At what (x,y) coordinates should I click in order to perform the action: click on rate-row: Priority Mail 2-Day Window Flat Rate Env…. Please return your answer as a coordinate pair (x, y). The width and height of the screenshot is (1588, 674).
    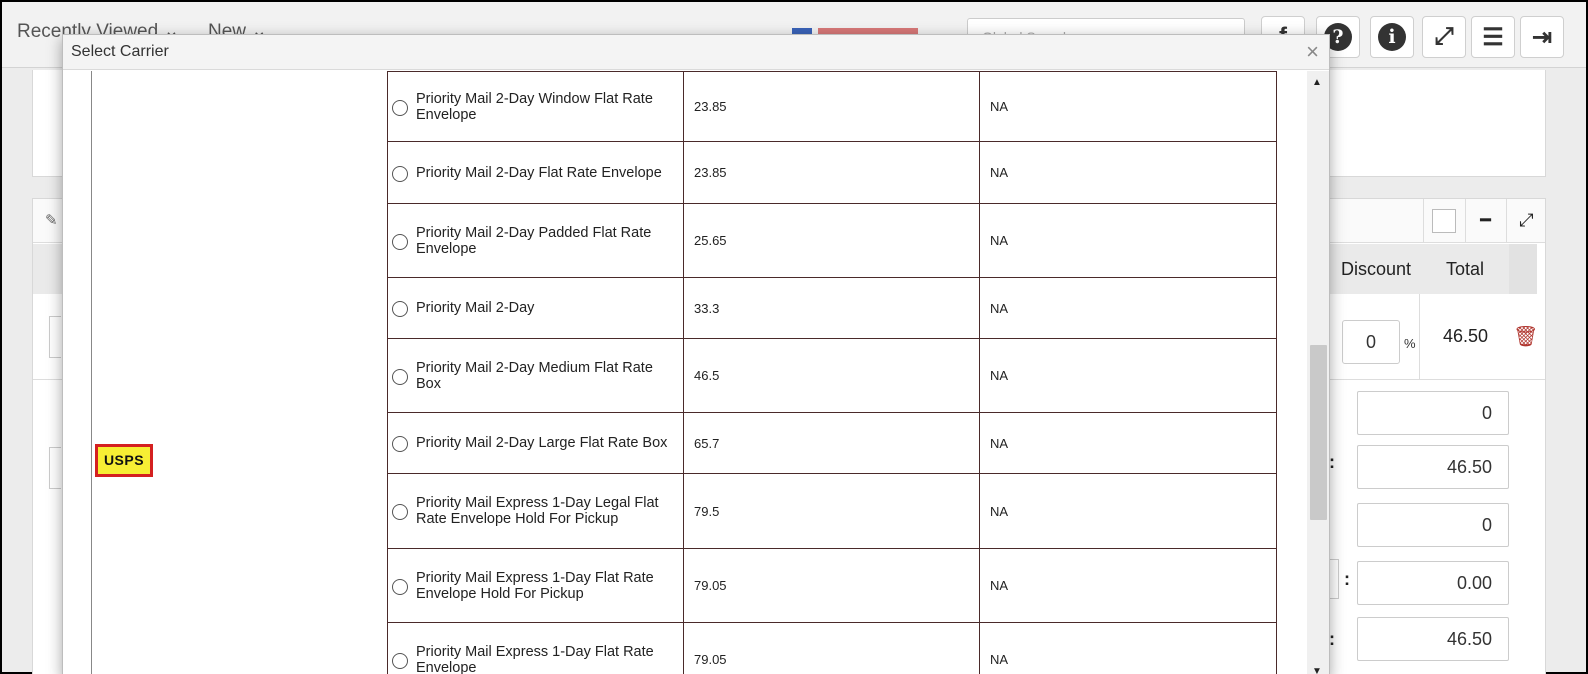
    Looking at the image, I should click on (832, 106).